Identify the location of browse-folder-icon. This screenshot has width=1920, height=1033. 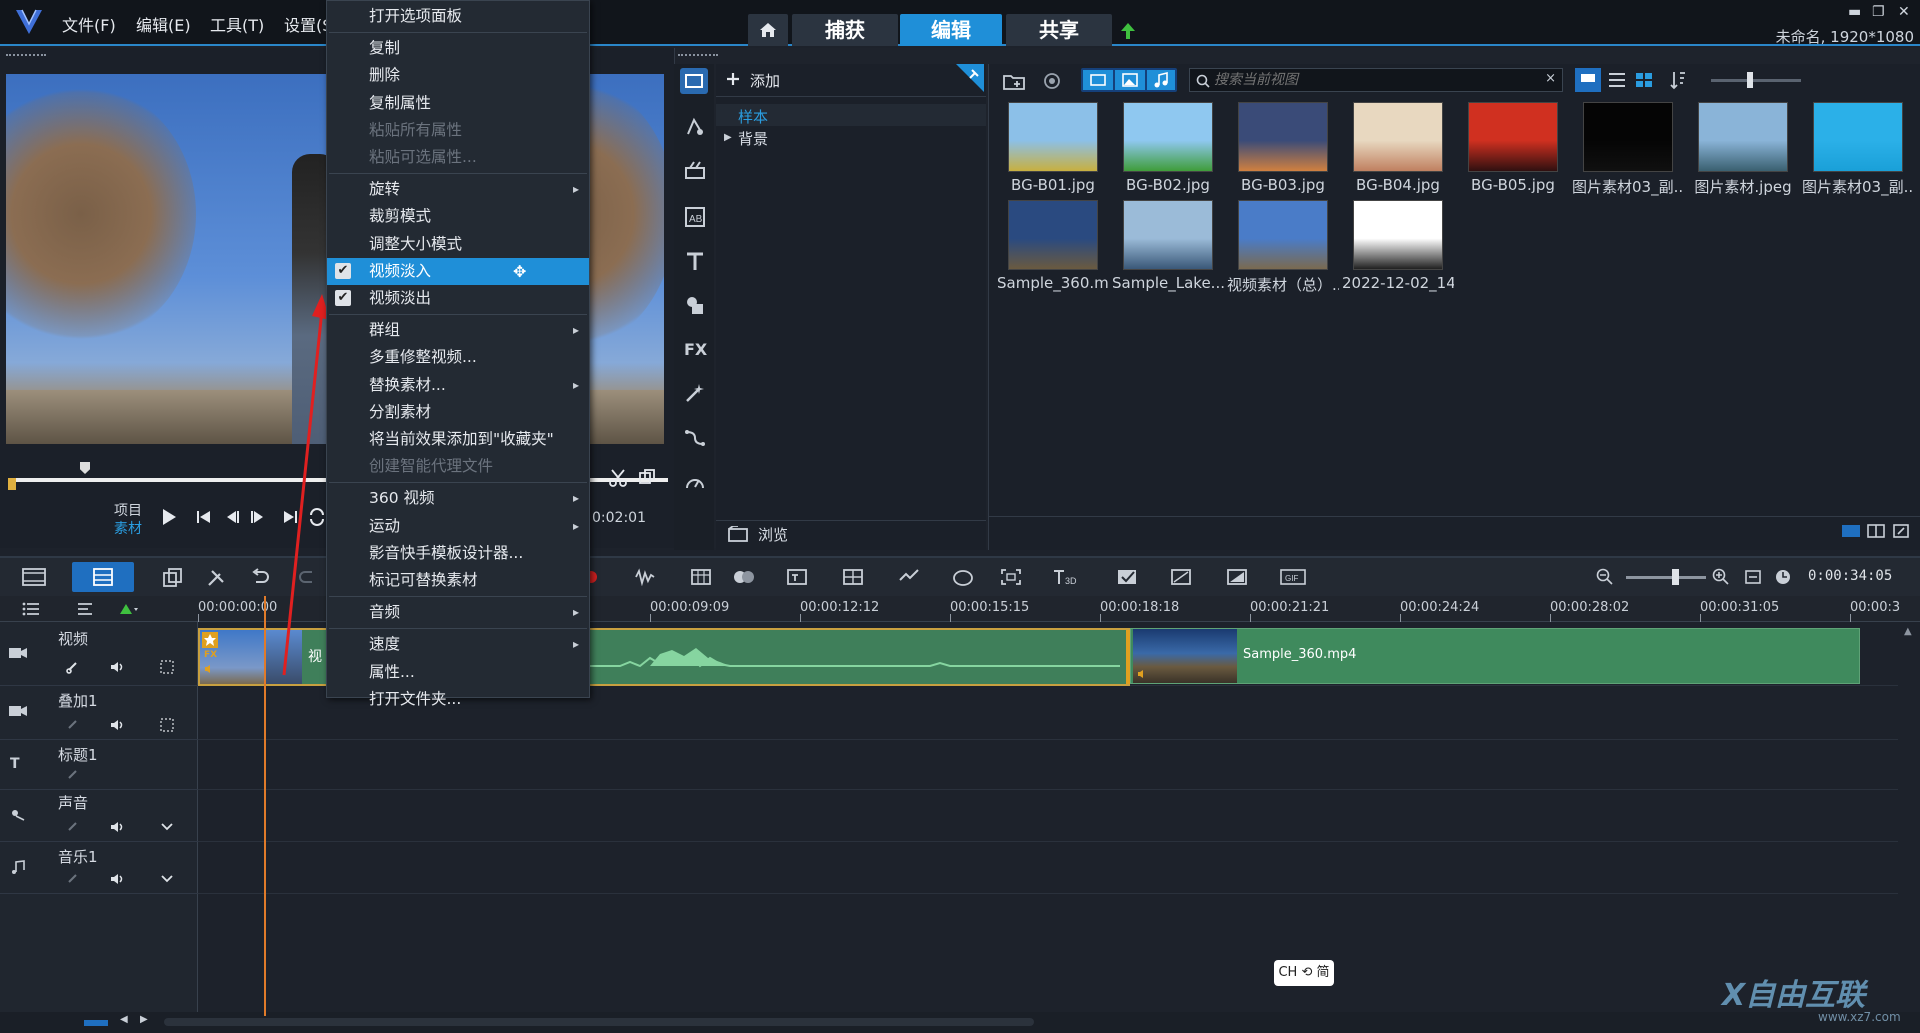
(738, 534).